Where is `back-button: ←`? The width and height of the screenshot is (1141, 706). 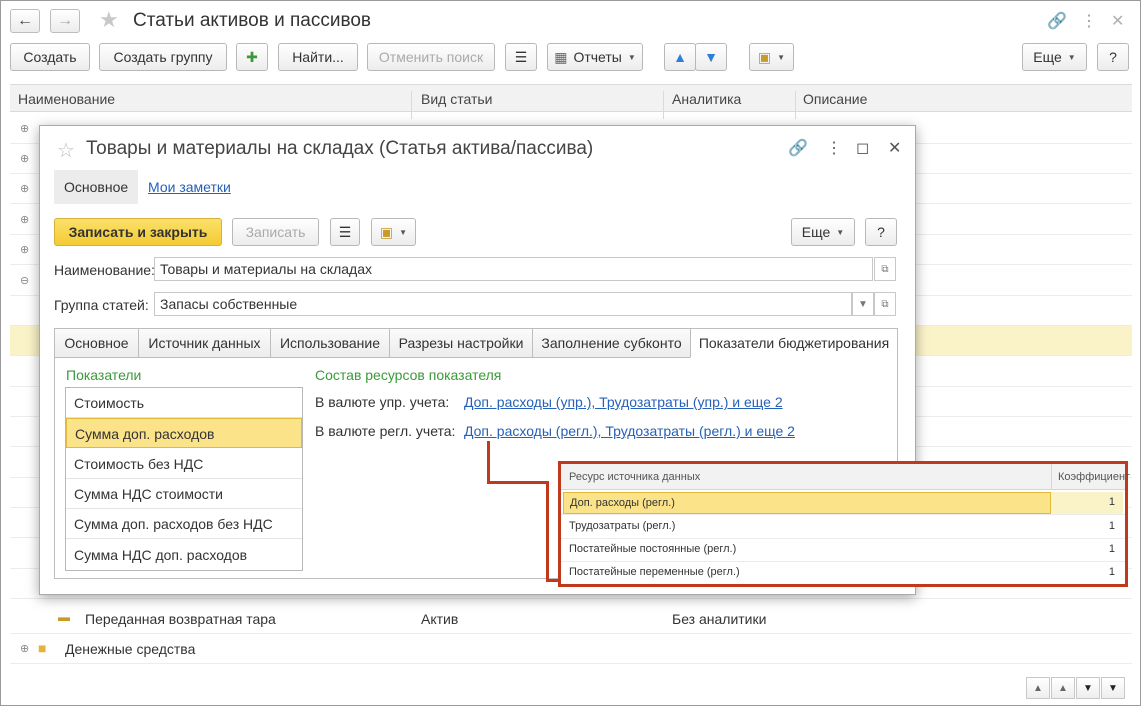 back-button: ← is located at coordinates (25, 21).